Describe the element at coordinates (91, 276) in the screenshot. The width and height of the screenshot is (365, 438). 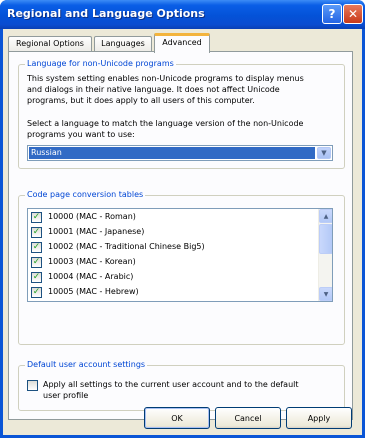
I see `list-item-label: 10004 (MAC - Arabic)` at that location.